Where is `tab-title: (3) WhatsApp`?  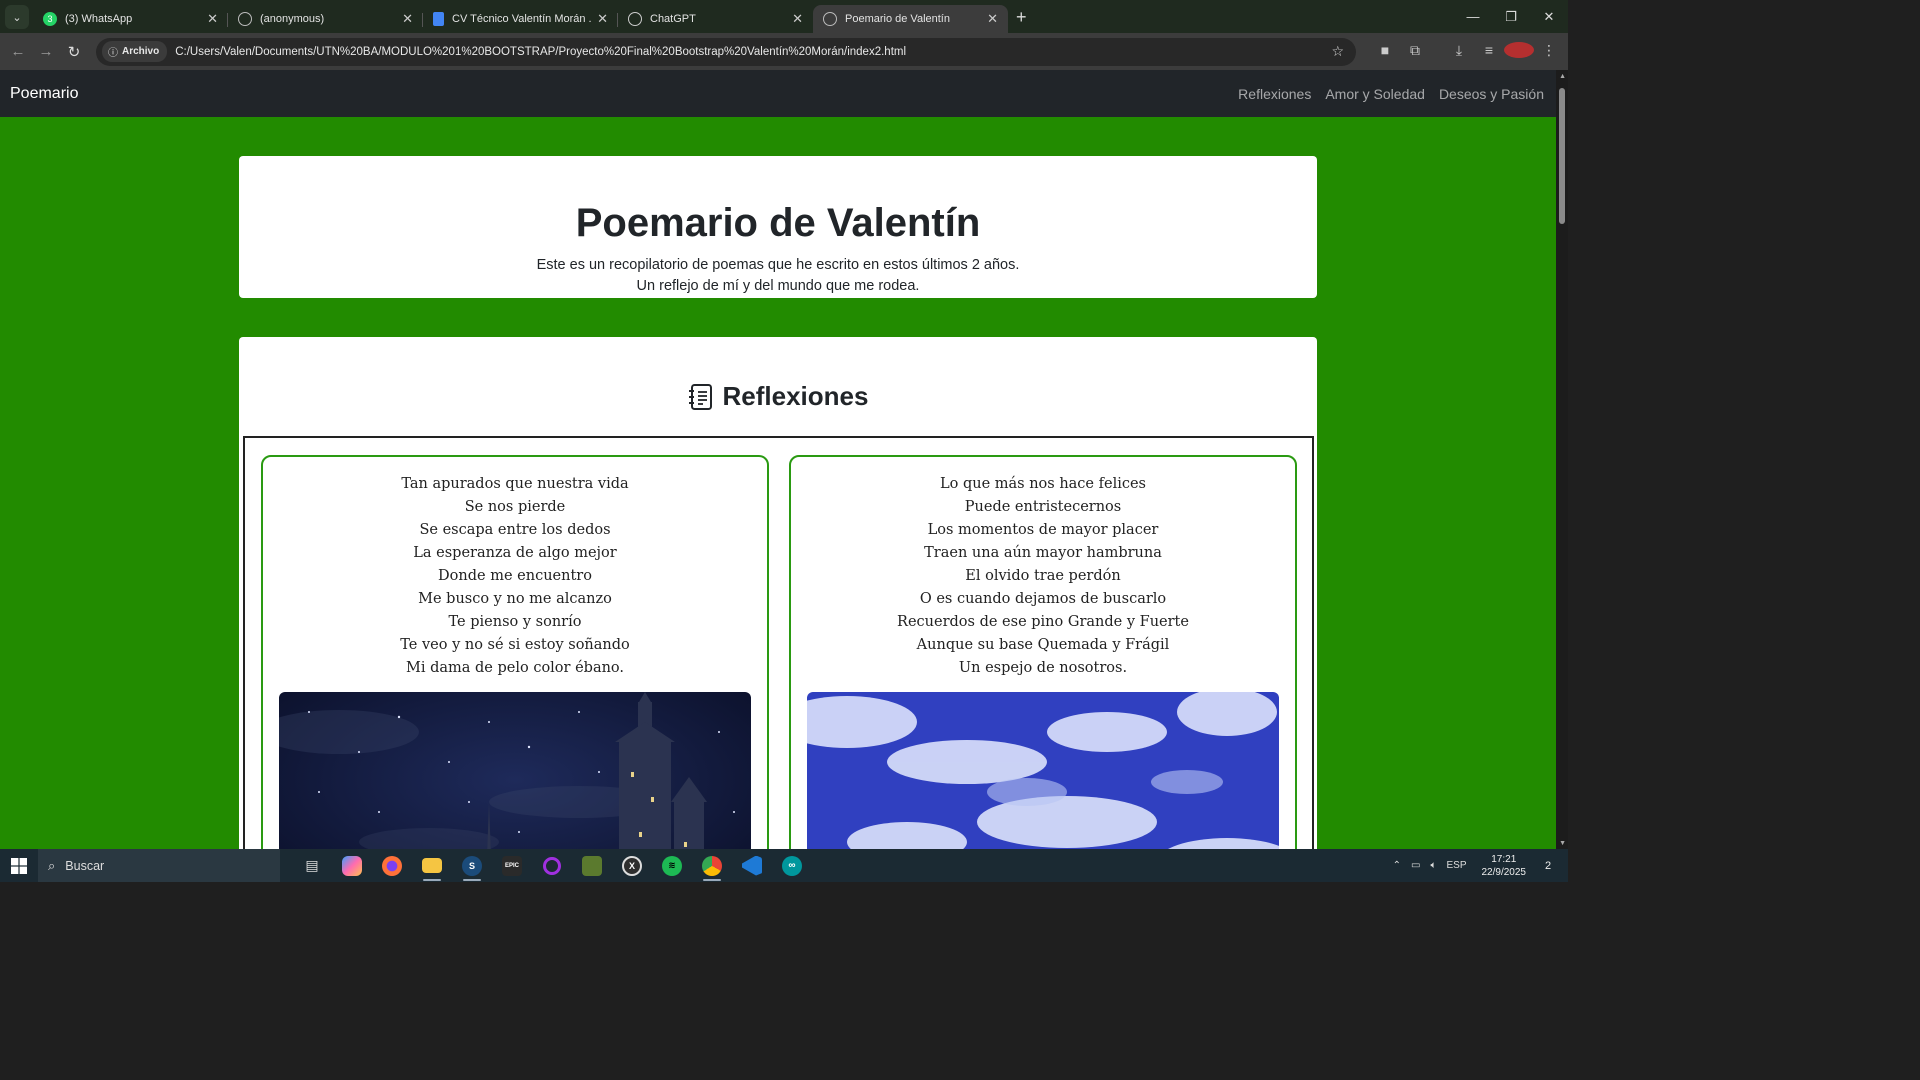
tab-title: (3) WhatsApp is located at coordinates (99, 19).